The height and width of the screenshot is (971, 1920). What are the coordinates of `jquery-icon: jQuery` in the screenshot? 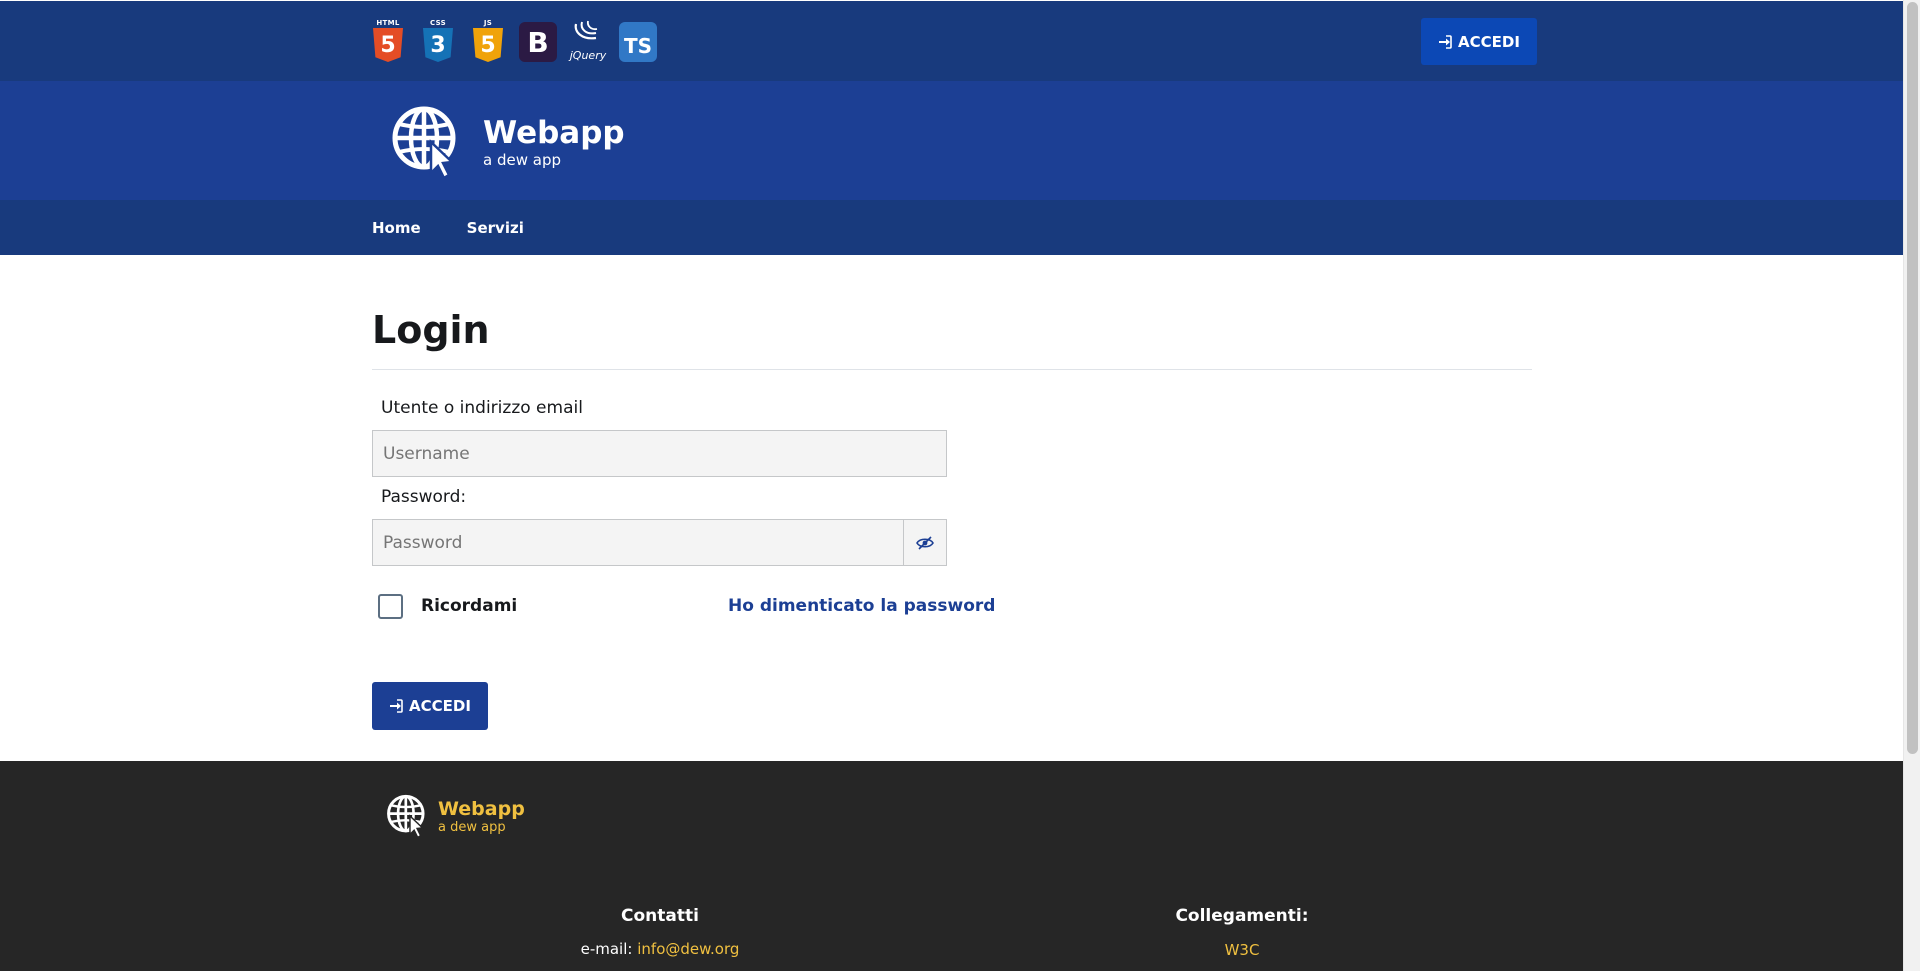 It's located at (588, 40).